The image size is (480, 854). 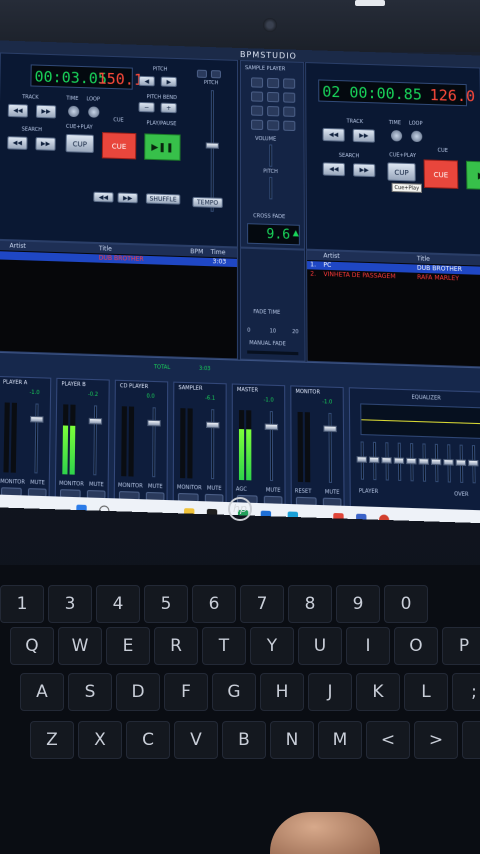 I want to click on cue-button: CUE, so click(x=119, y=146).